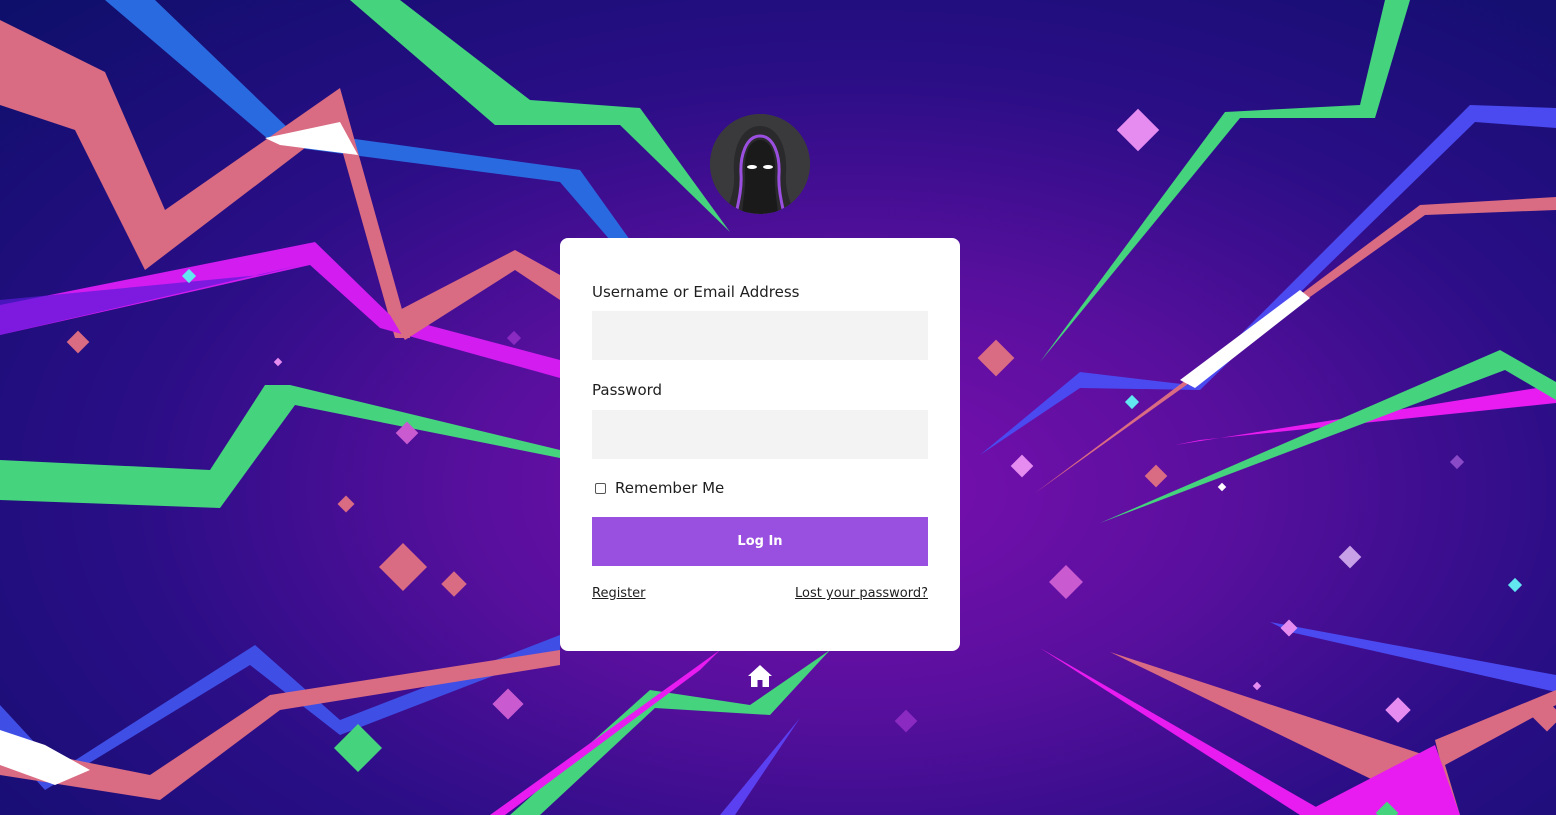  I want to click on site-logo, so click(760, 164).